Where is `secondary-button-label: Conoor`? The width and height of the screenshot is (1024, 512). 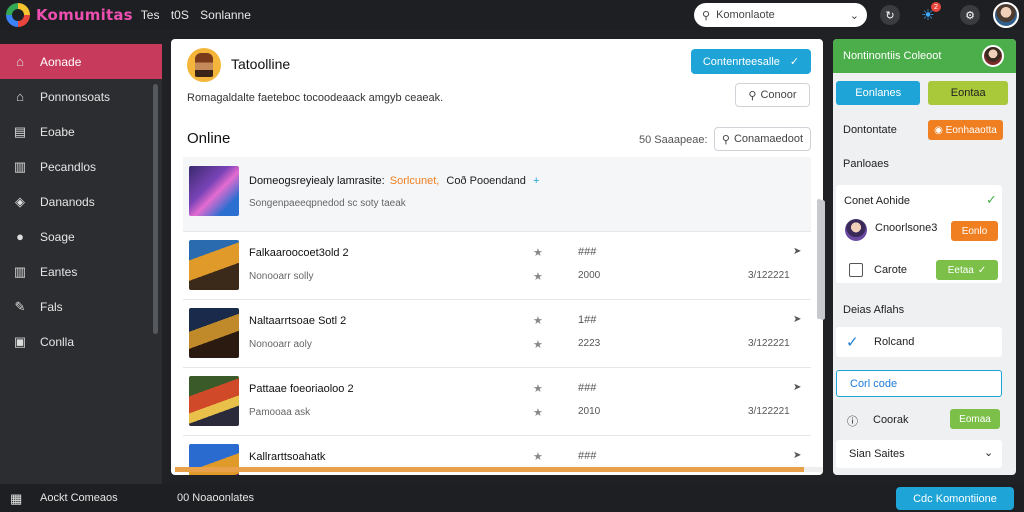
secondary-button-label: Conoor is located at coordinates (778, 95).